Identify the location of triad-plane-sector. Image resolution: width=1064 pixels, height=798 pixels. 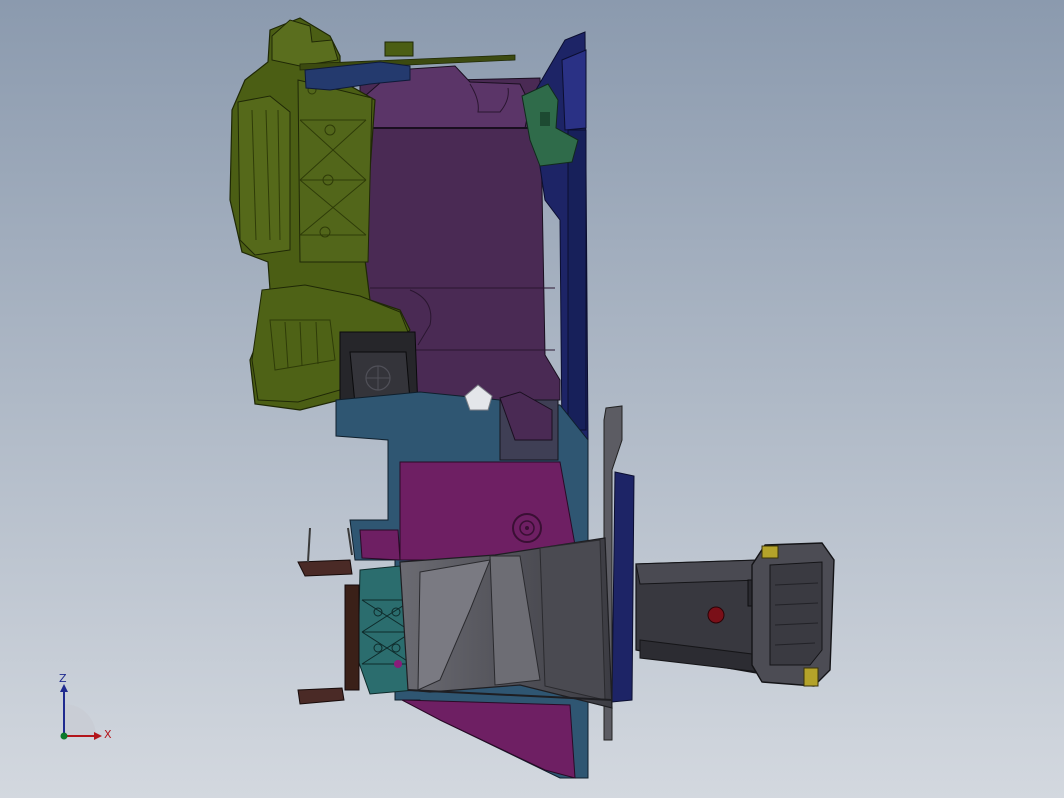
(80, 720).